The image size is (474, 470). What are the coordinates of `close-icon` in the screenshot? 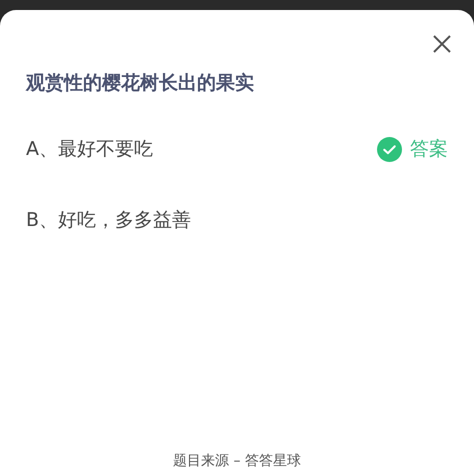 It's located at (442, 44).